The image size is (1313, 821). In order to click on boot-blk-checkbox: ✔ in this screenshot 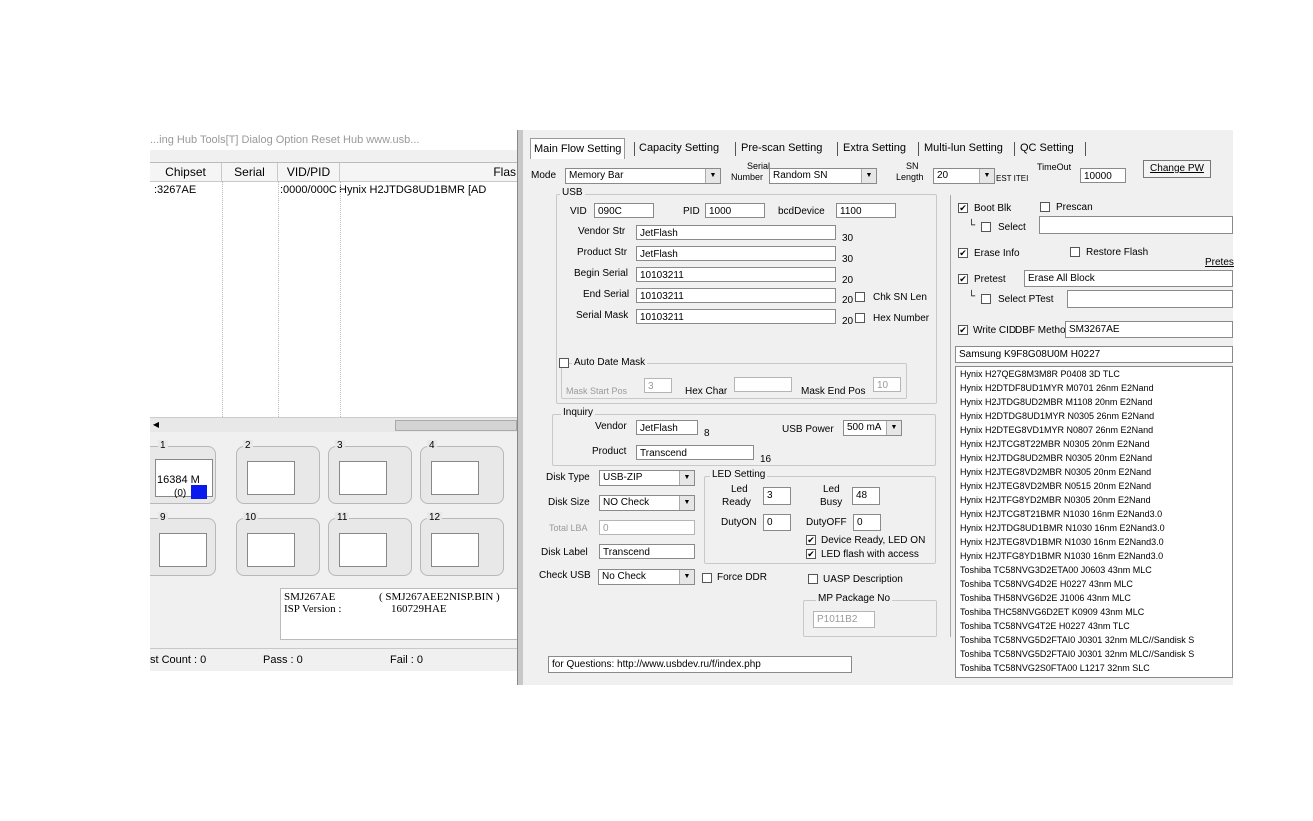, I will do `click(963, 208)`.